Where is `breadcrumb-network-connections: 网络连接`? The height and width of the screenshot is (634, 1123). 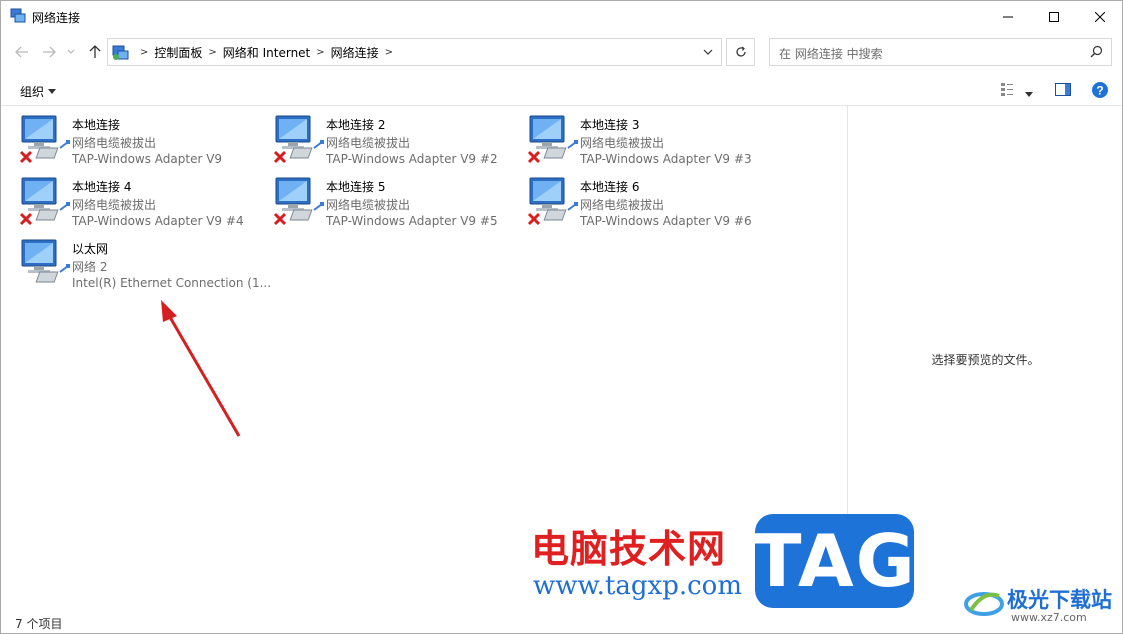 breadcrumb-network-connections: 网络连接 is located at coordinates (355, 52).